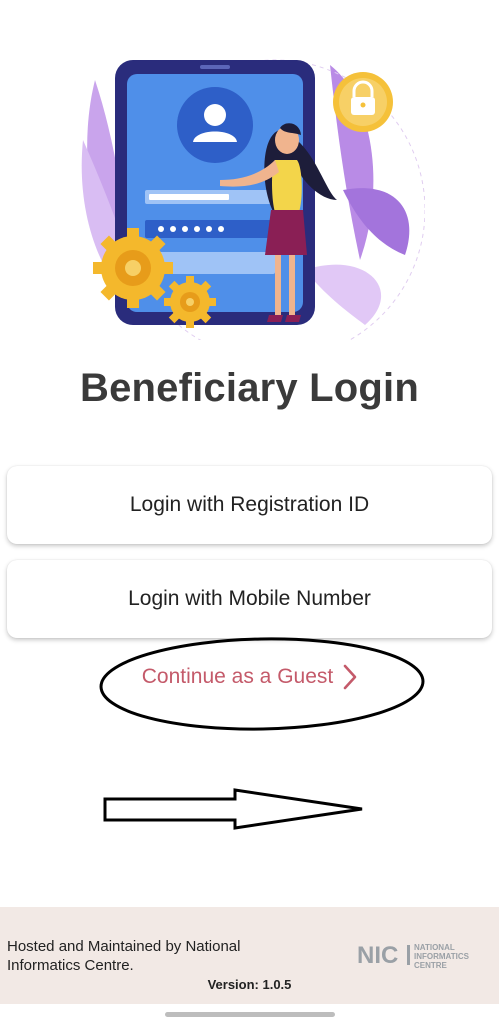 Image resolution: width=499 pixels, height=1024 pixels. I want to click on version-text: Version: 1.0.5, so click(249, 984).